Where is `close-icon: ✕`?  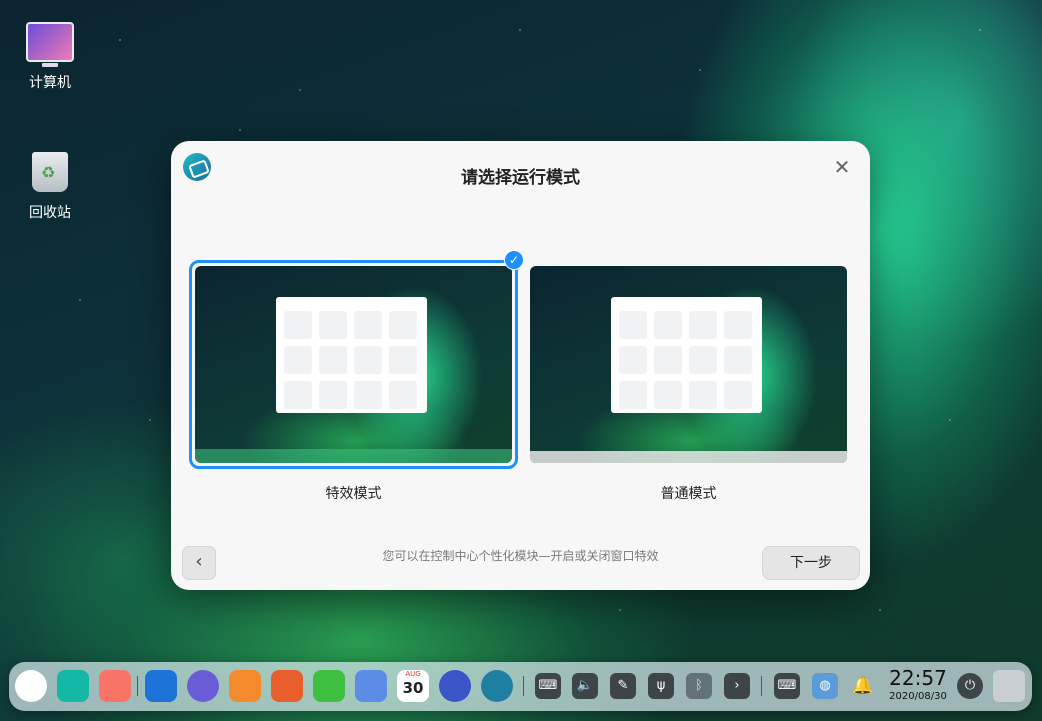 close-icon: ✕ is located at coordinates (842, 167).